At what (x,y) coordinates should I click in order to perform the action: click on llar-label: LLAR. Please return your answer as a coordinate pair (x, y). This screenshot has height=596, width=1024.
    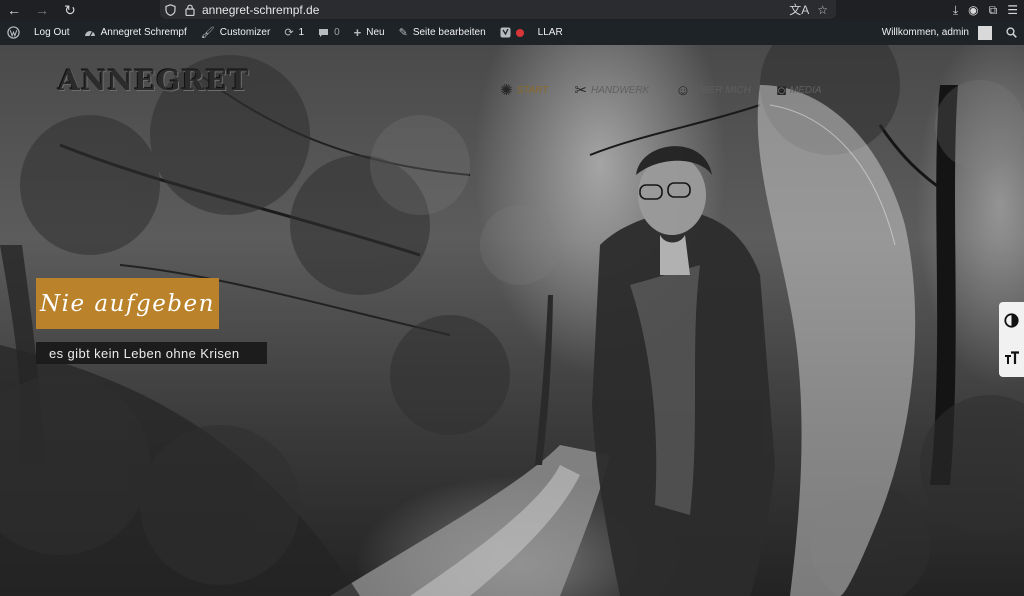
    Looking at the image, I should click on (550, 32).